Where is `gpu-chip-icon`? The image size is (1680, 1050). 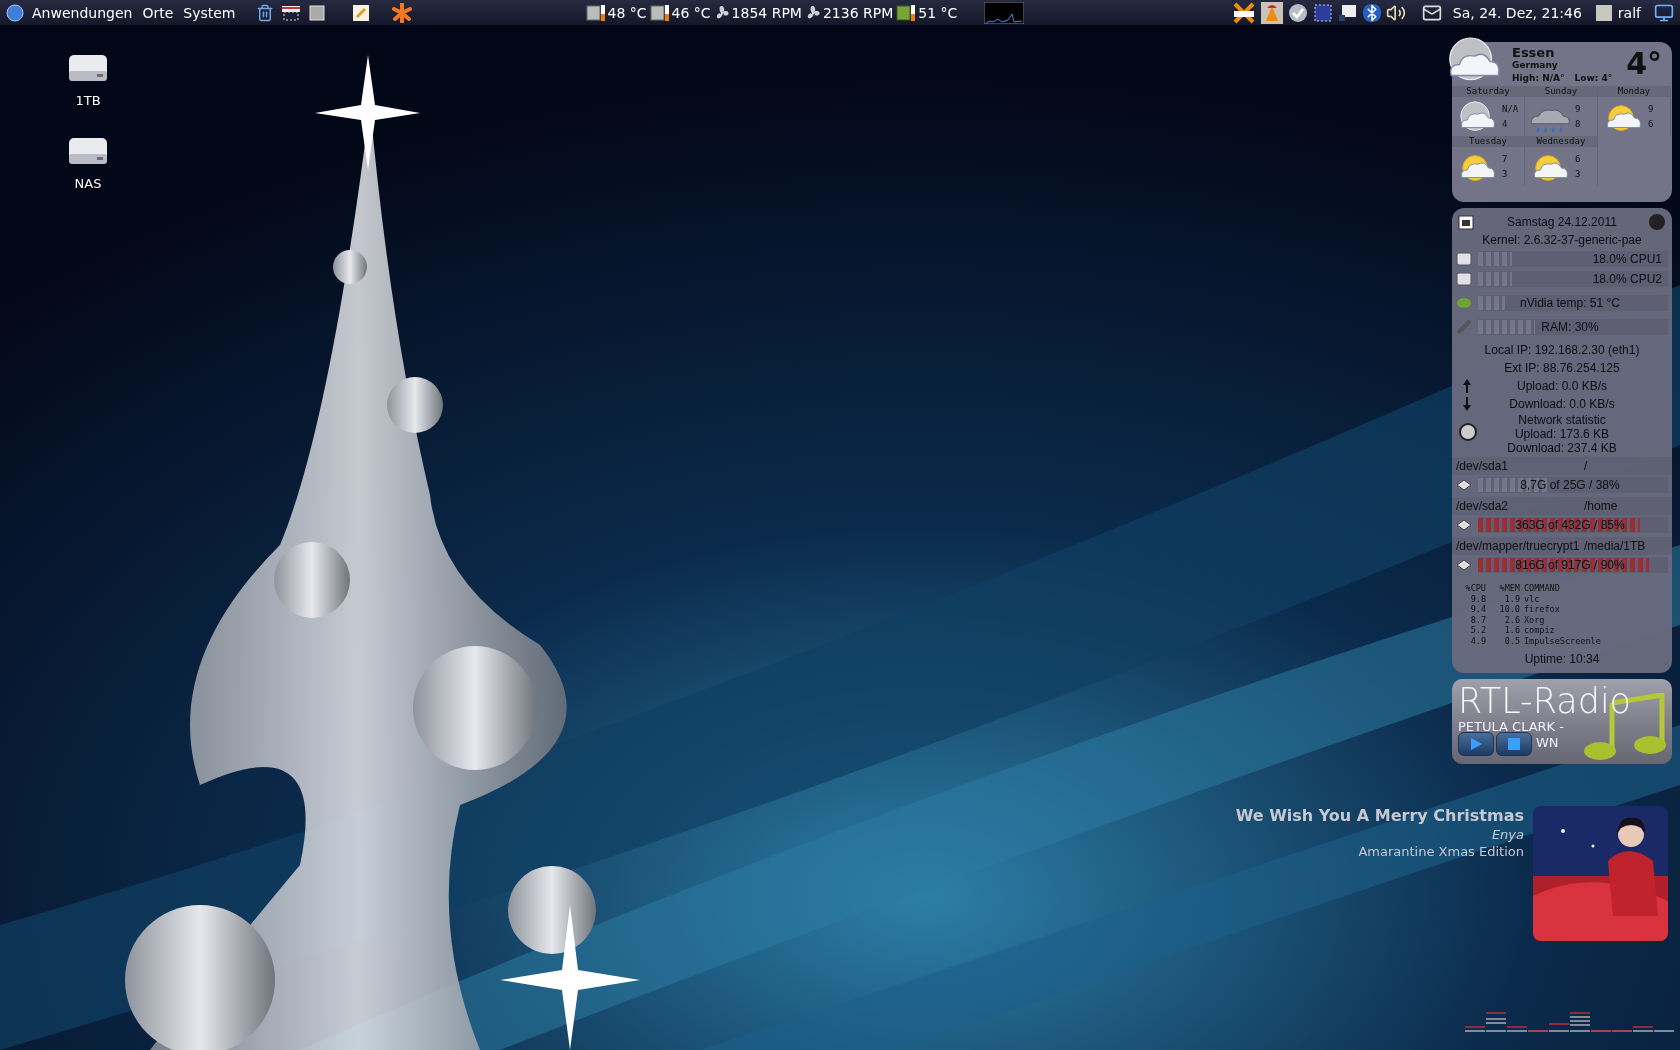
gpu-chip-icon is located at coordinates (906, 12).